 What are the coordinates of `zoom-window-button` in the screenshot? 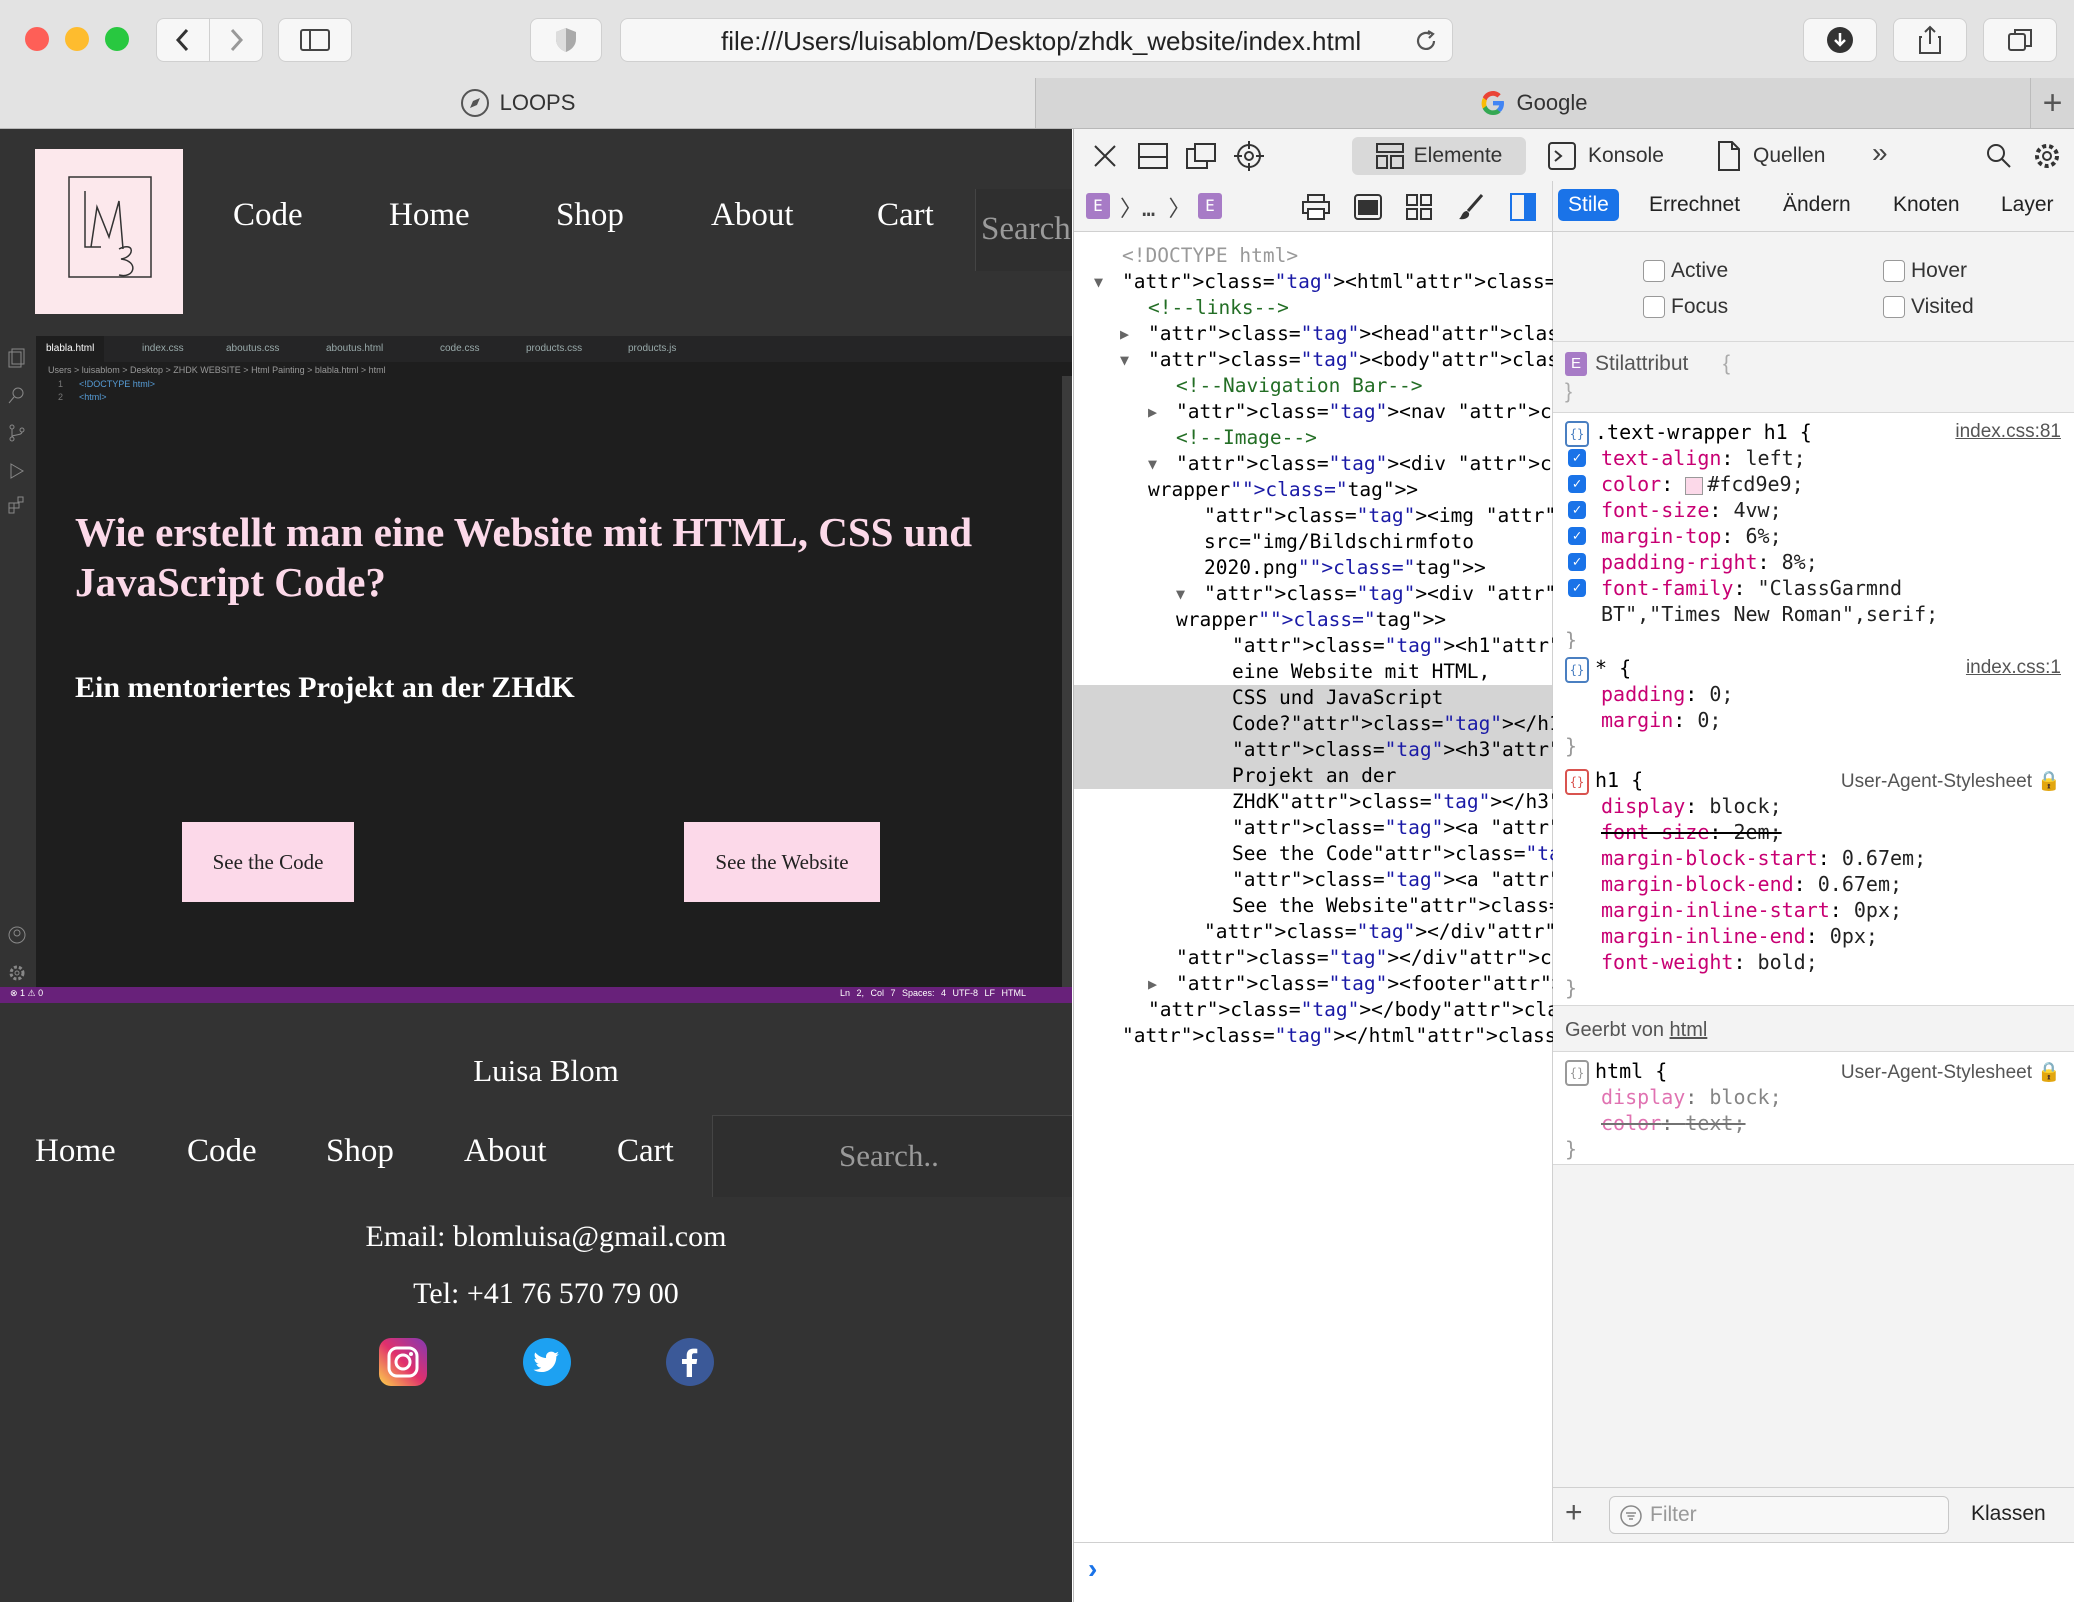 It's located at (117, 39).